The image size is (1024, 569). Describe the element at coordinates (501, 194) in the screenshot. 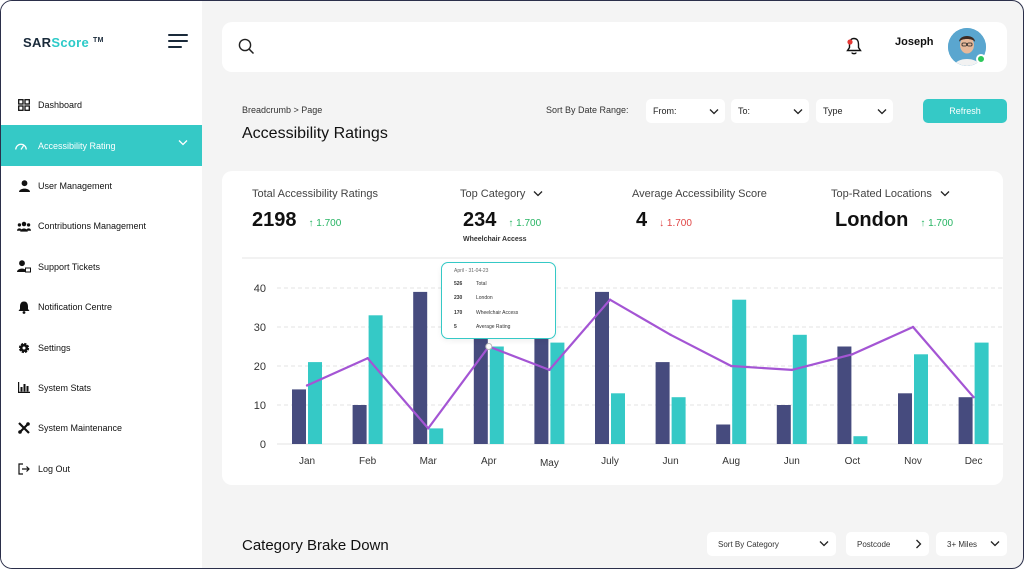

I see `stat-label: Top Category` at that location.